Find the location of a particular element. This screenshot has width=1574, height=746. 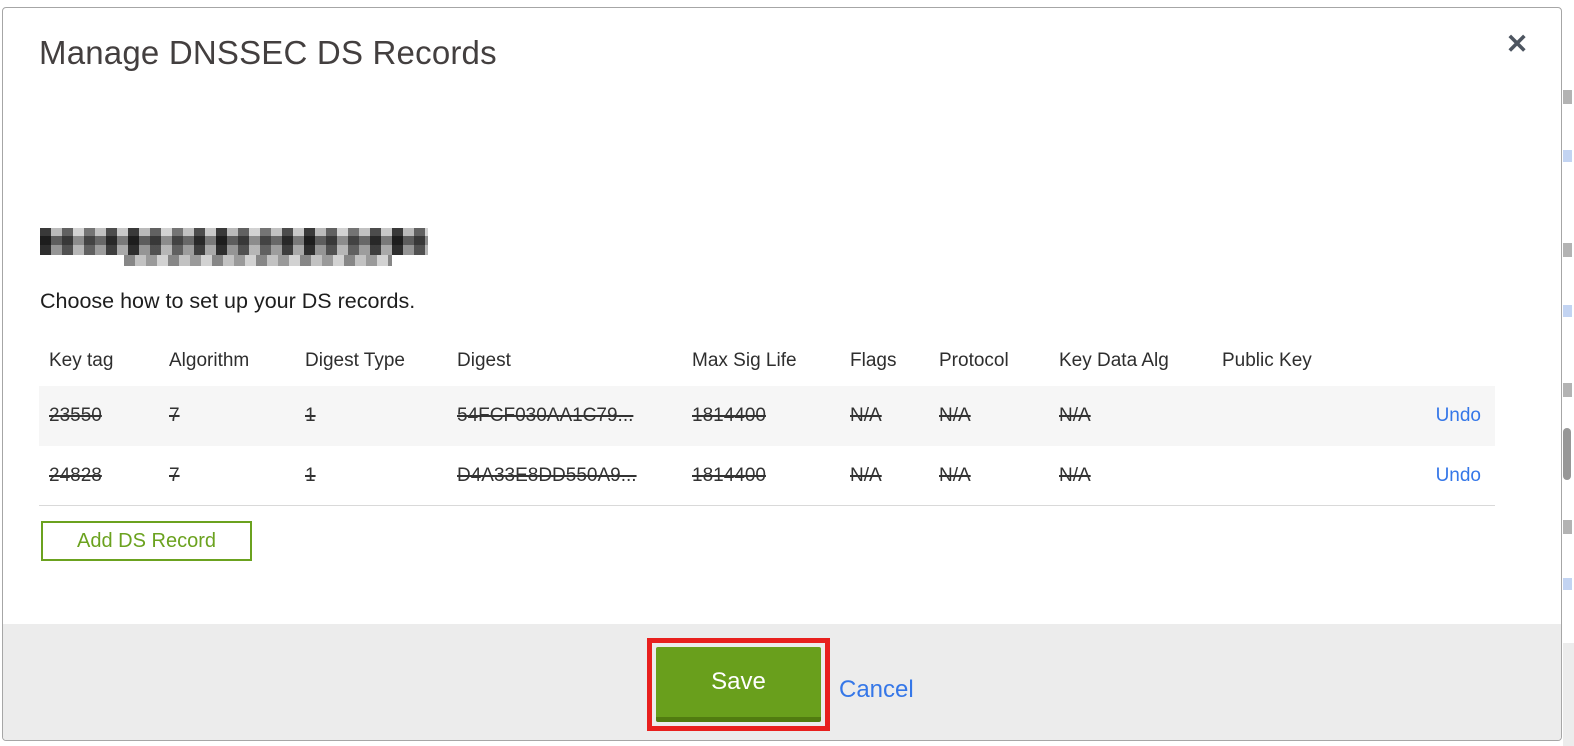

col-header-max-sig-life: Max Sig Life is located at coordinates (744, 360).